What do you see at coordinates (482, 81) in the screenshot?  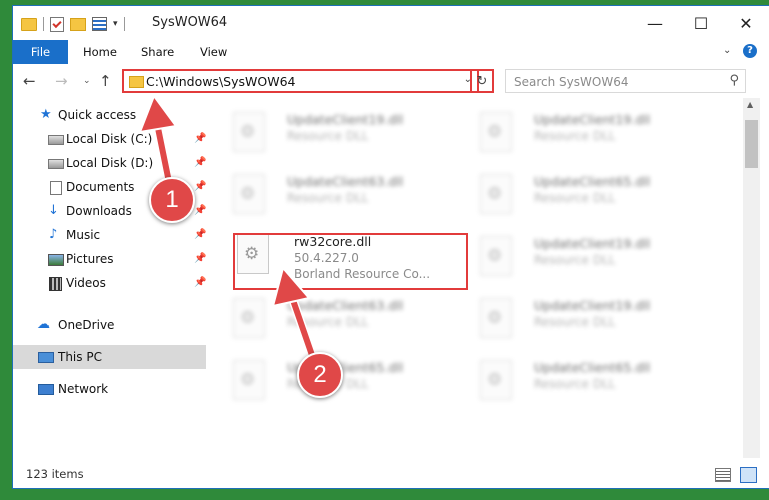 I see `refresh-button: ↻` at bounding box center [482, 81].